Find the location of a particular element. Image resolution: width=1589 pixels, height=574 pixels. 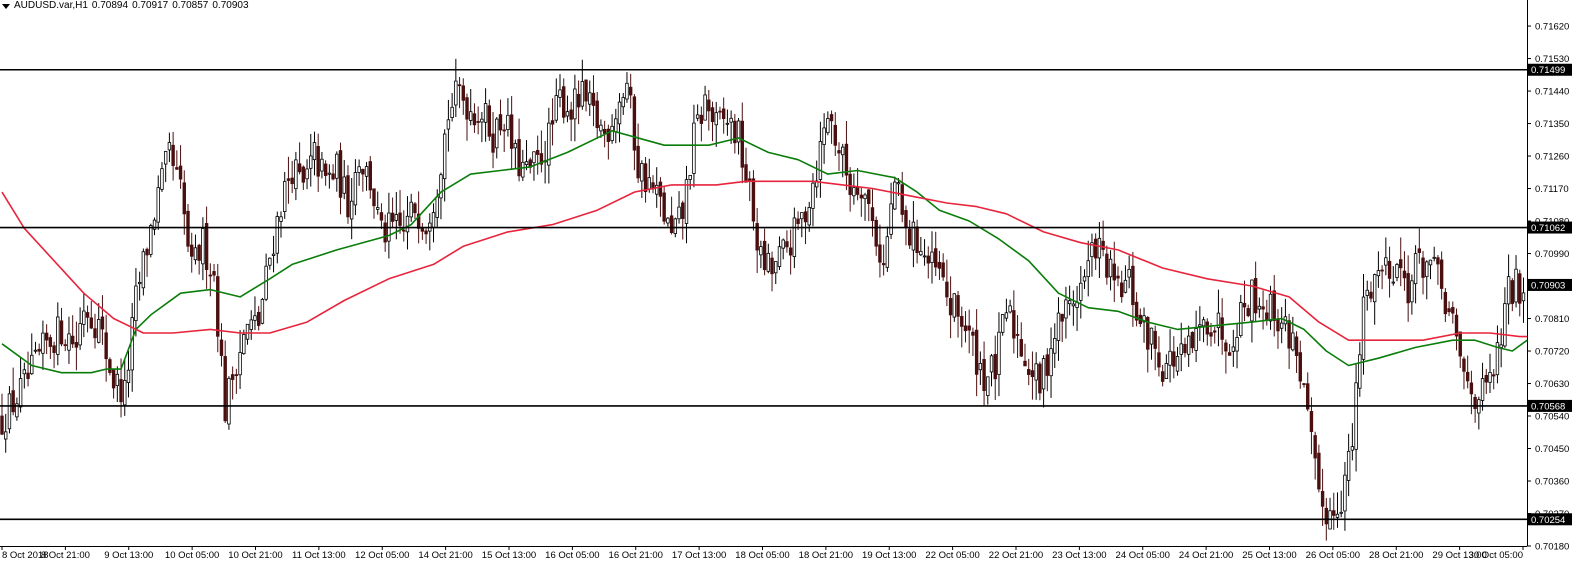

x-tick-label: 17 Oct 13:00 is located at coordinates (699, 555).